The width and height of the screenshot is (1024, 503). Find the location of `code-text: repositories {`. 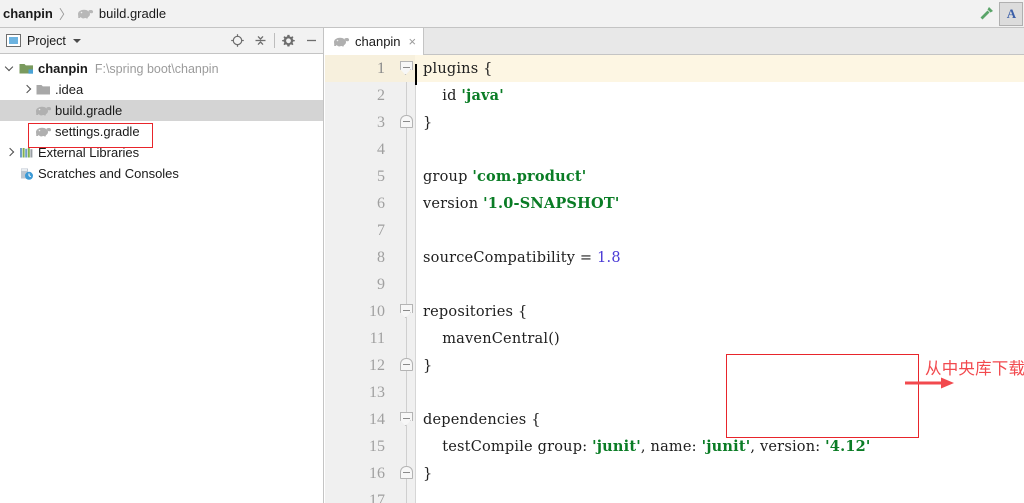

code-text: repositories { is located at coordinates (471, 312).